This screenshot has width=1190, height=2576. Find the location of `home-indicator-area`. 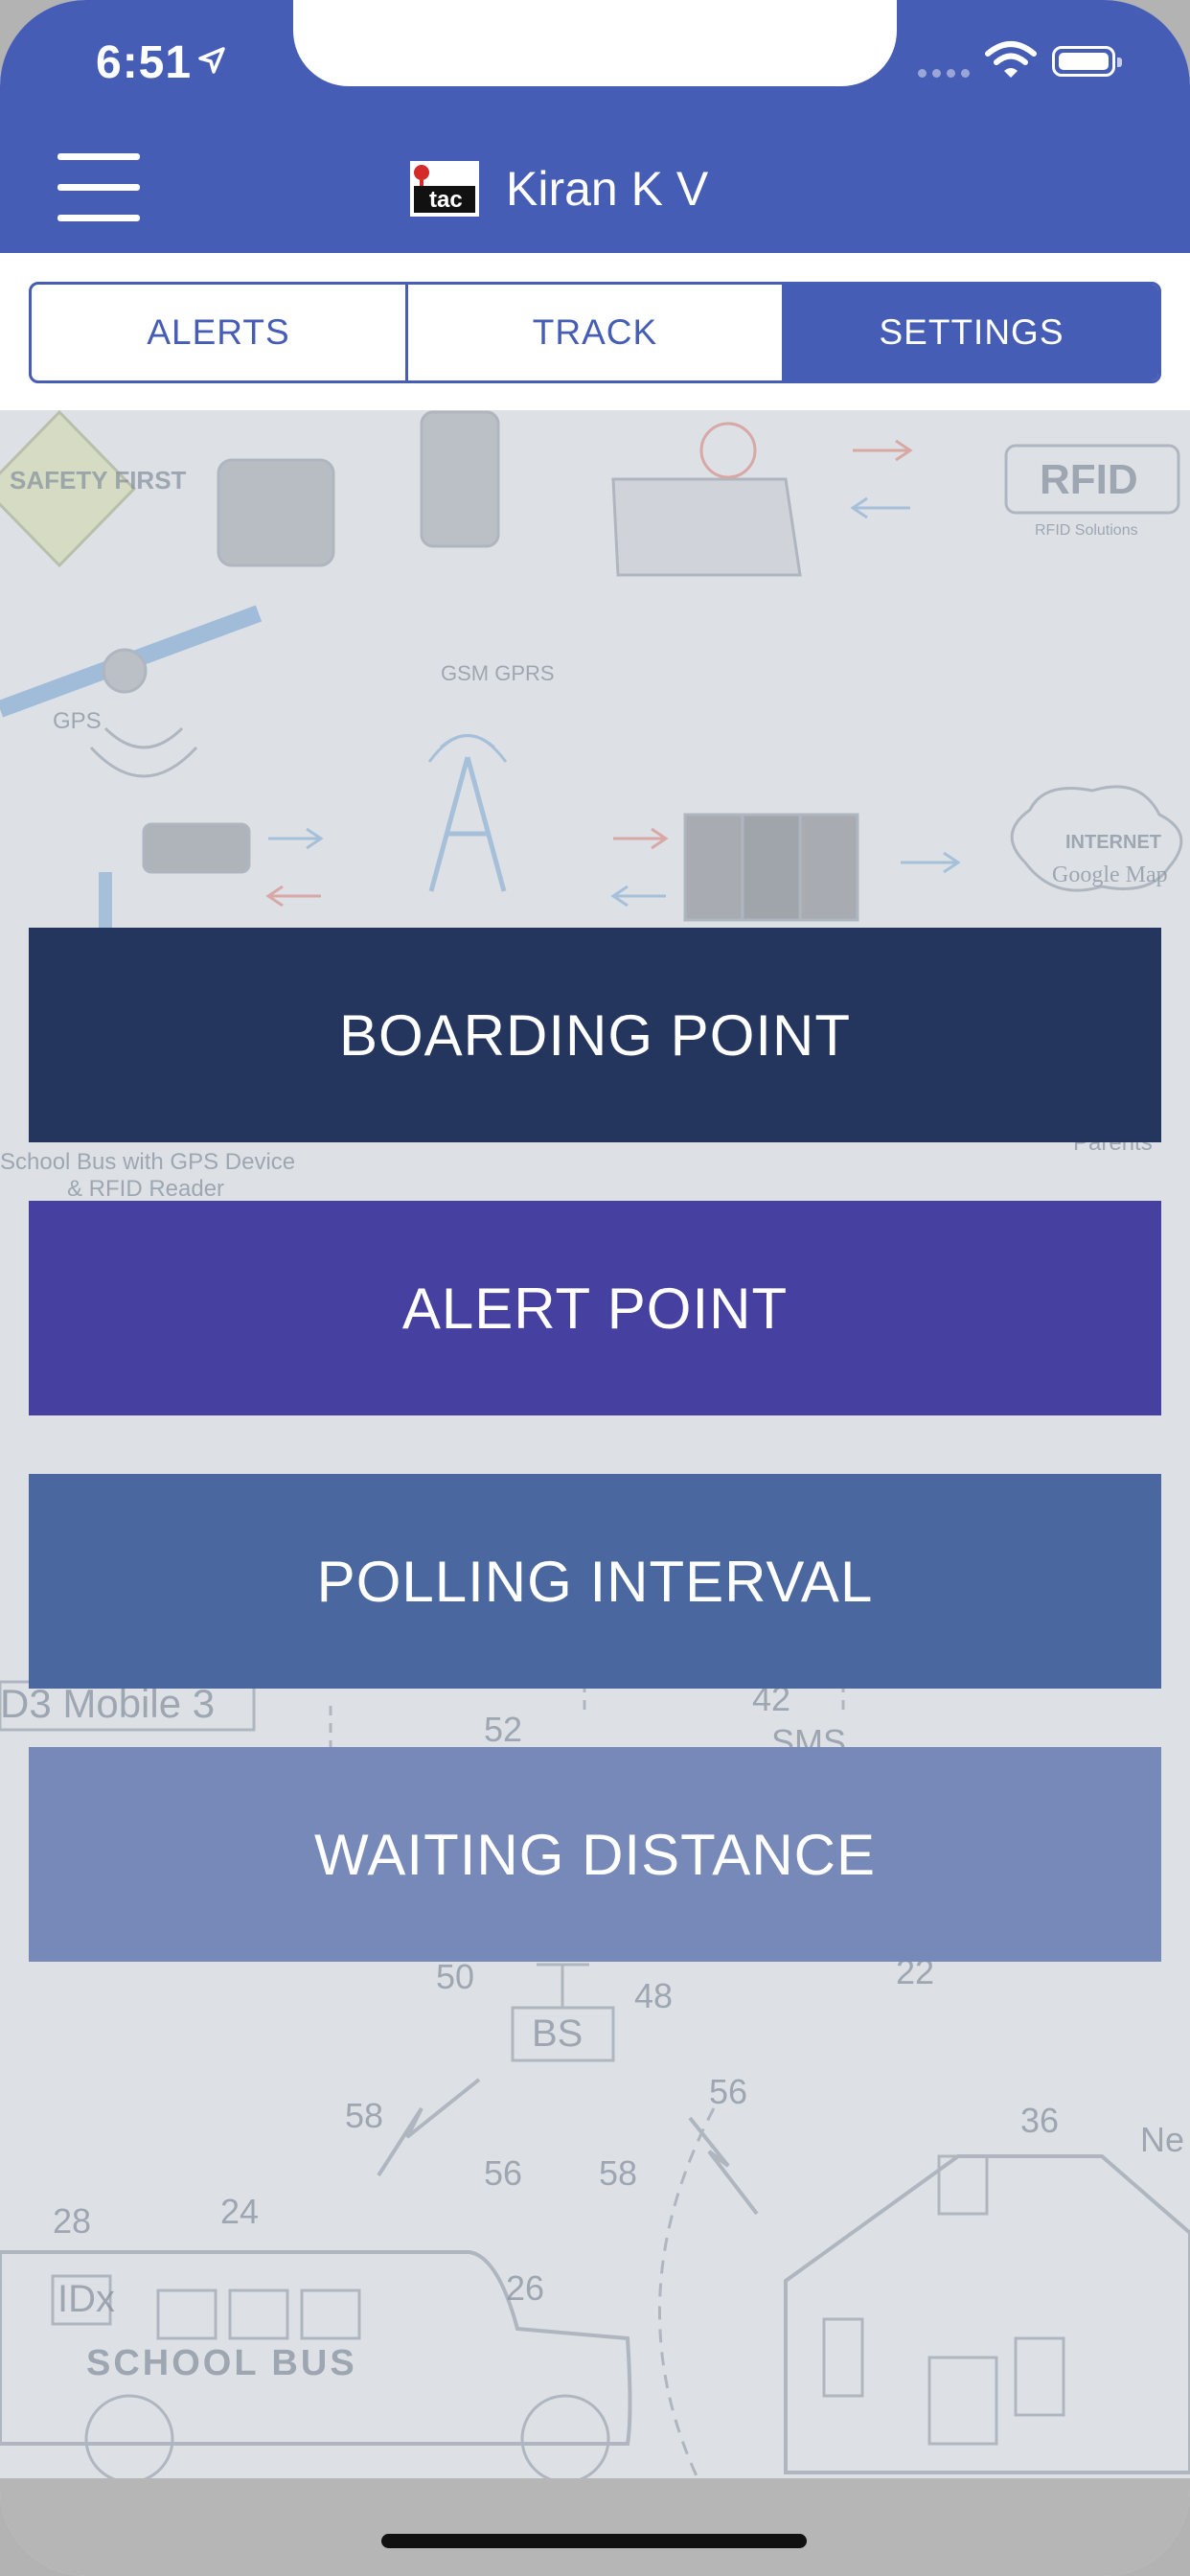

home-indicator-area is located at coordinates (595, 2527).